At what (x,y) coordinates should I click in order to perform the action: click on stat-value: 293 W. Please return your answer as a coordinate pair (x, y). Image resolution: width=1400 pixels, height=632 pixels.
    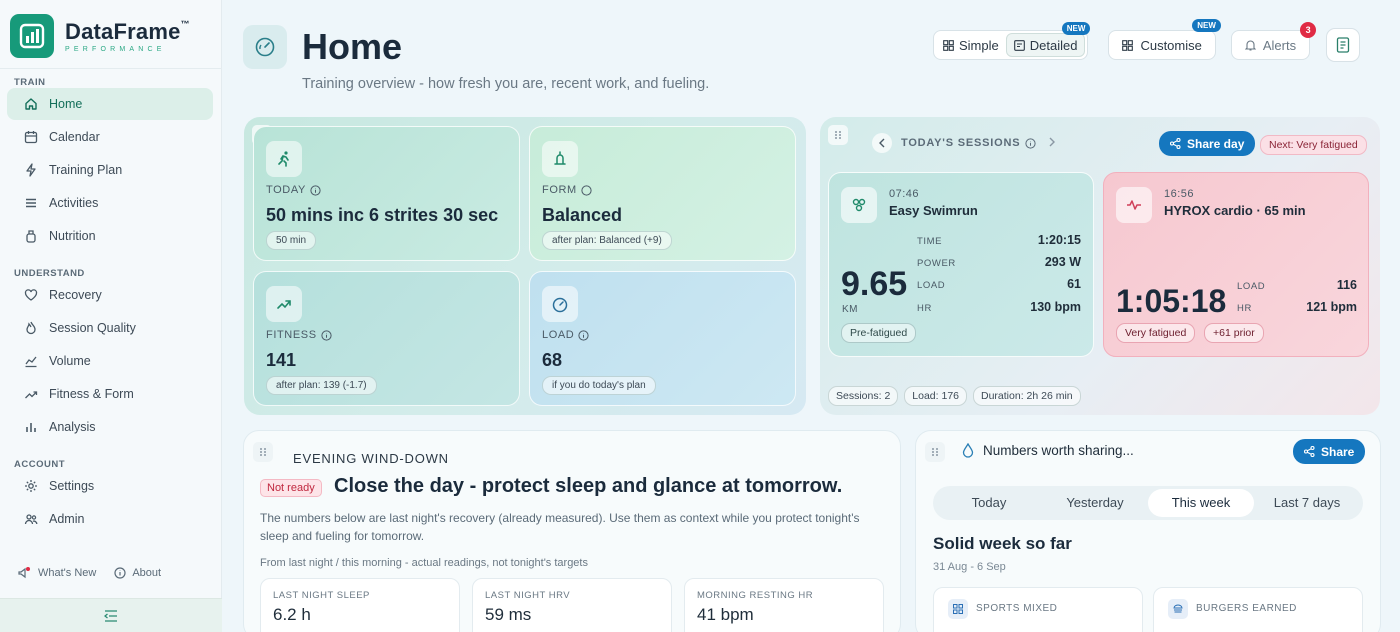
    Looking at the image, I should click on (1062, 262).